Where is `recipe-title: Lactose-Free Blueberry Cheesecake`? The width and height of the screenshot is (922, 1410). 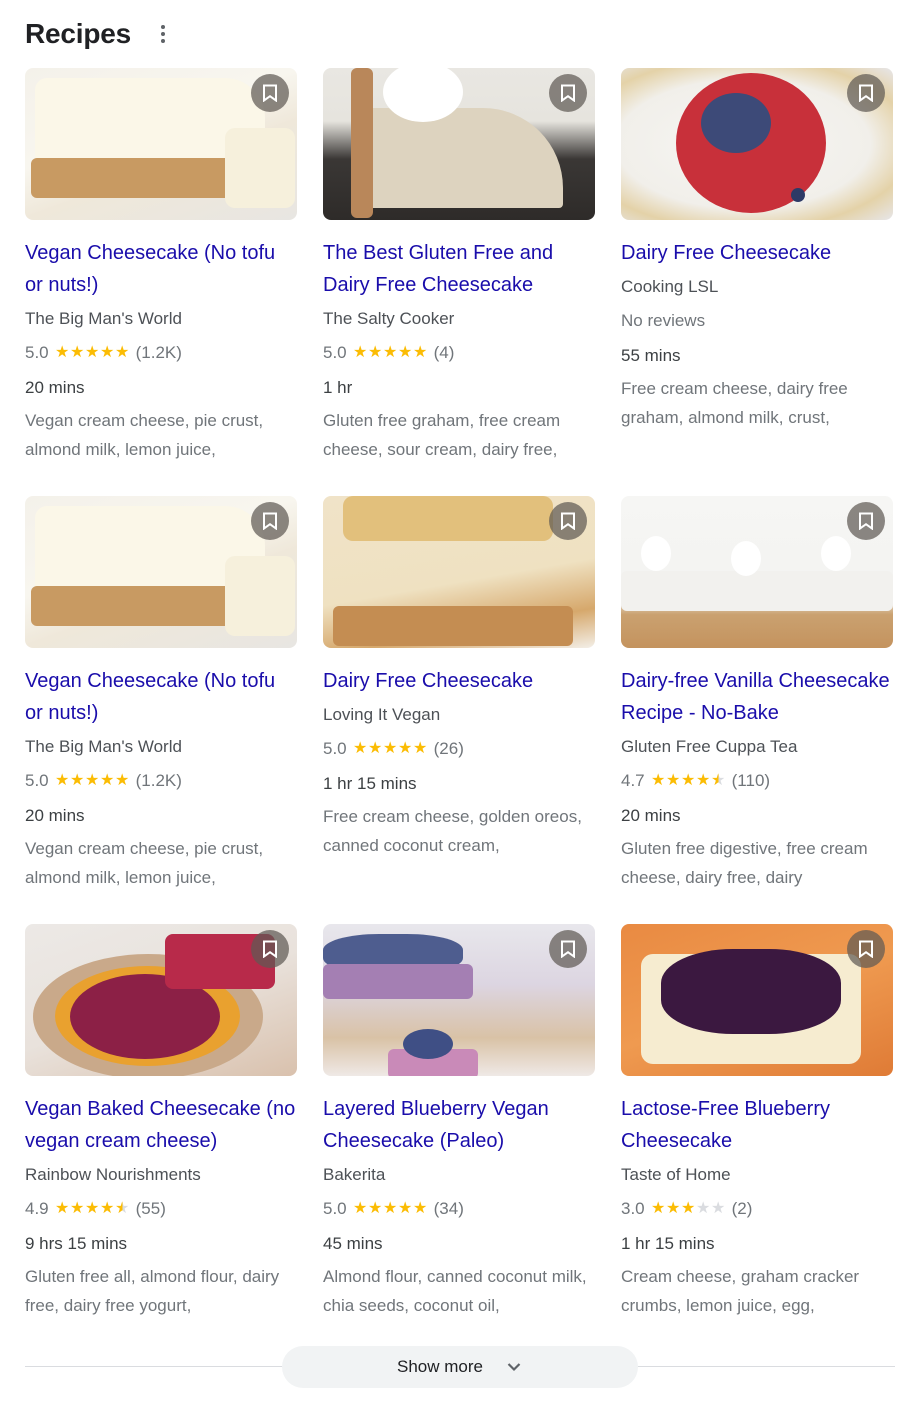
recipe-title: Lactose-Free Blueberry Cheesecake is located at coordinates (757, 1125).